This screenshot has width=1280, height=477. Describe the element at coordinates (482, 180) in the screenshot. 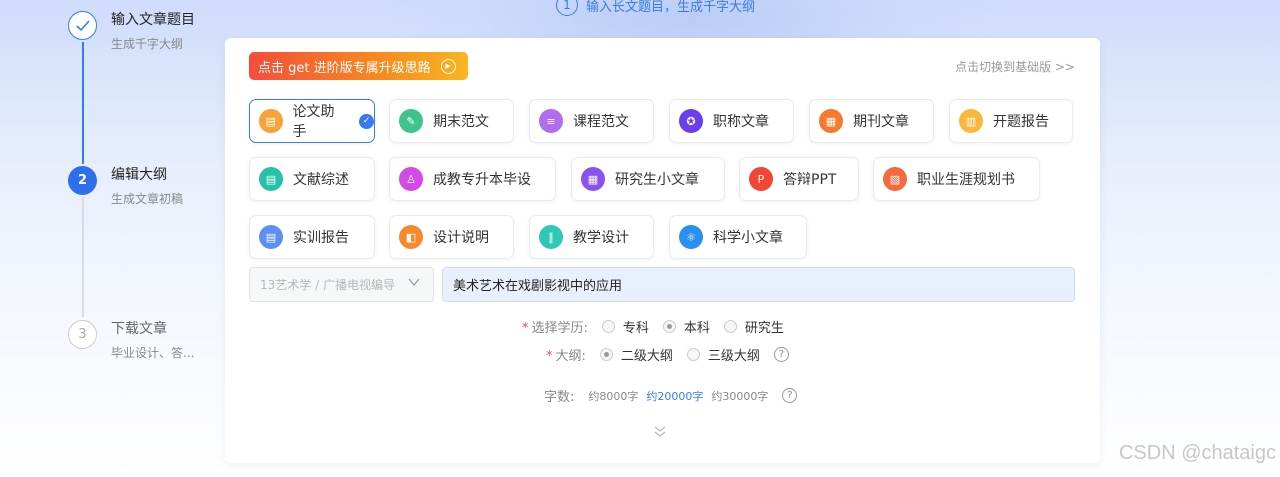

I see `article-type-label: 成教专升本毕设` at that location.